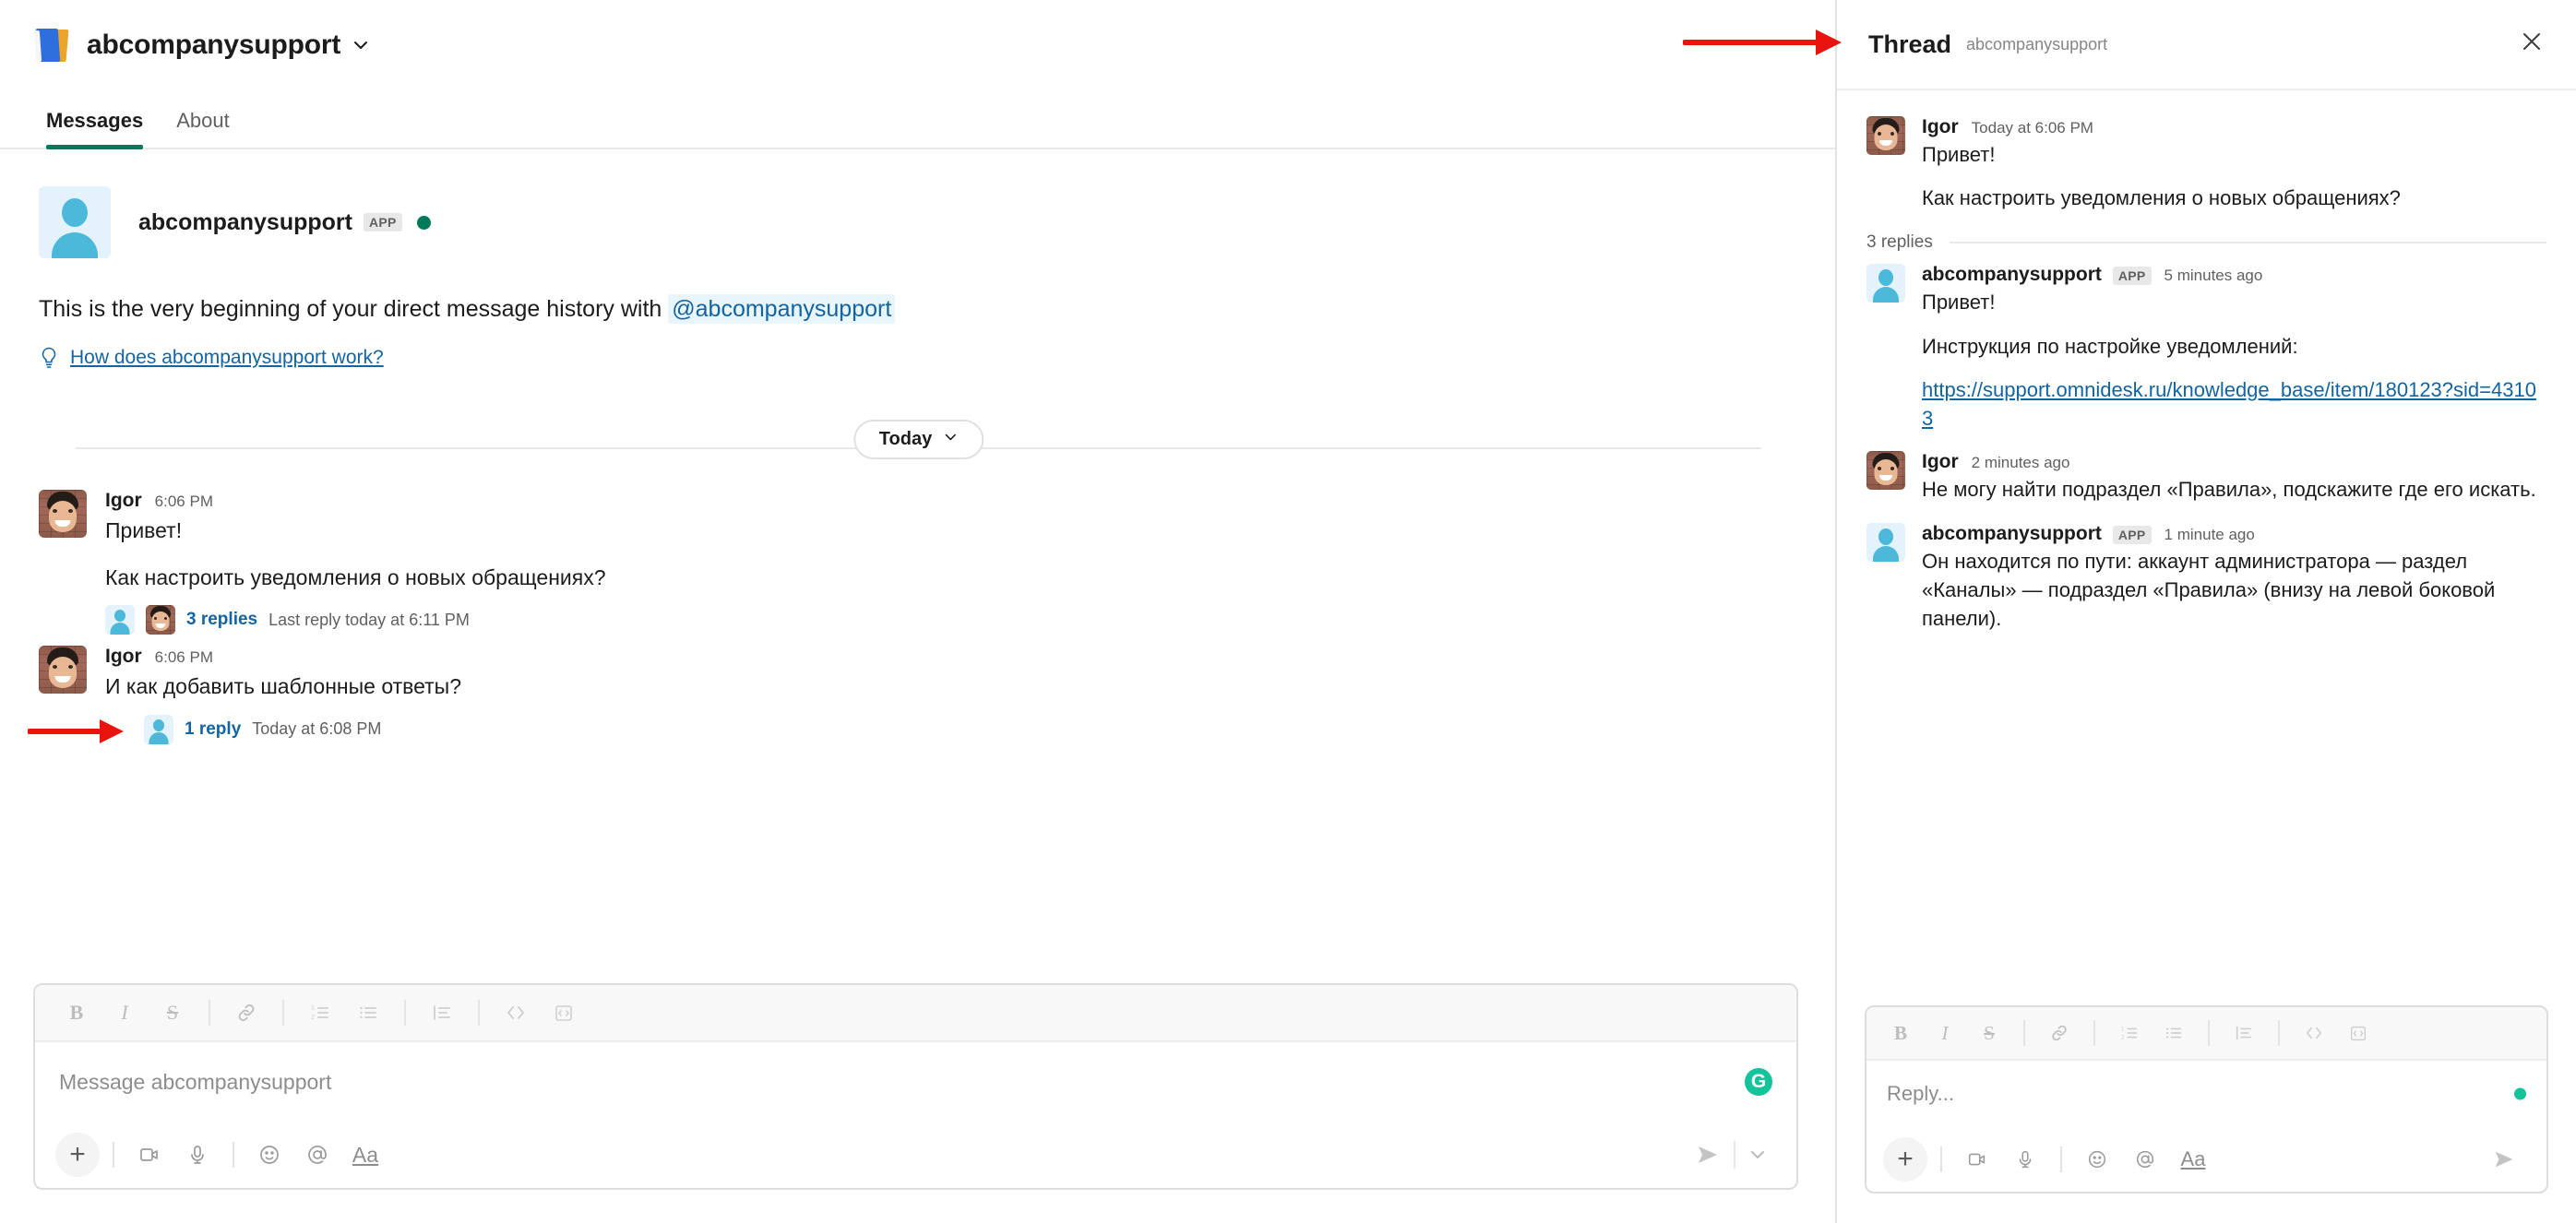 This screenshot has width=2576, height=1223. I want to click on page-title: abcompanysupport, so click(213, 45).